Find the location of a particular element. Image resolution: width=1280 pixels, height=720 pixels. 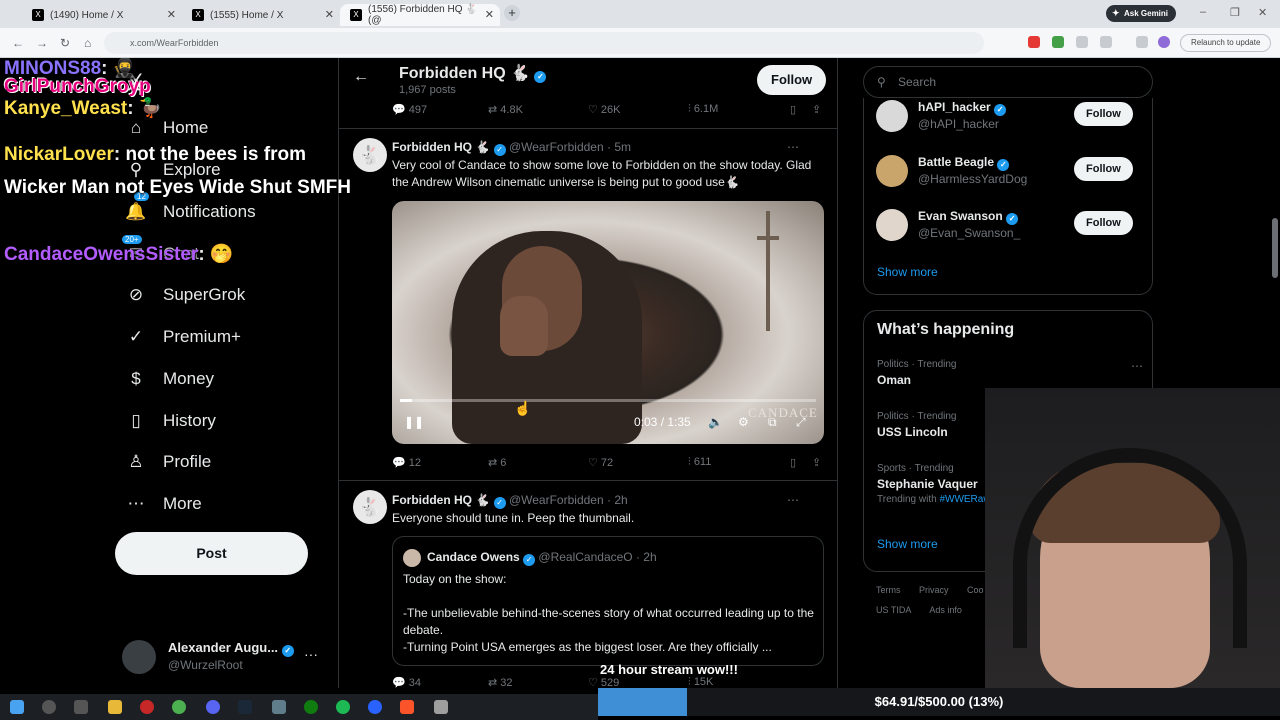

like-button: ♡ 72 is located at coordinates (600, 462).